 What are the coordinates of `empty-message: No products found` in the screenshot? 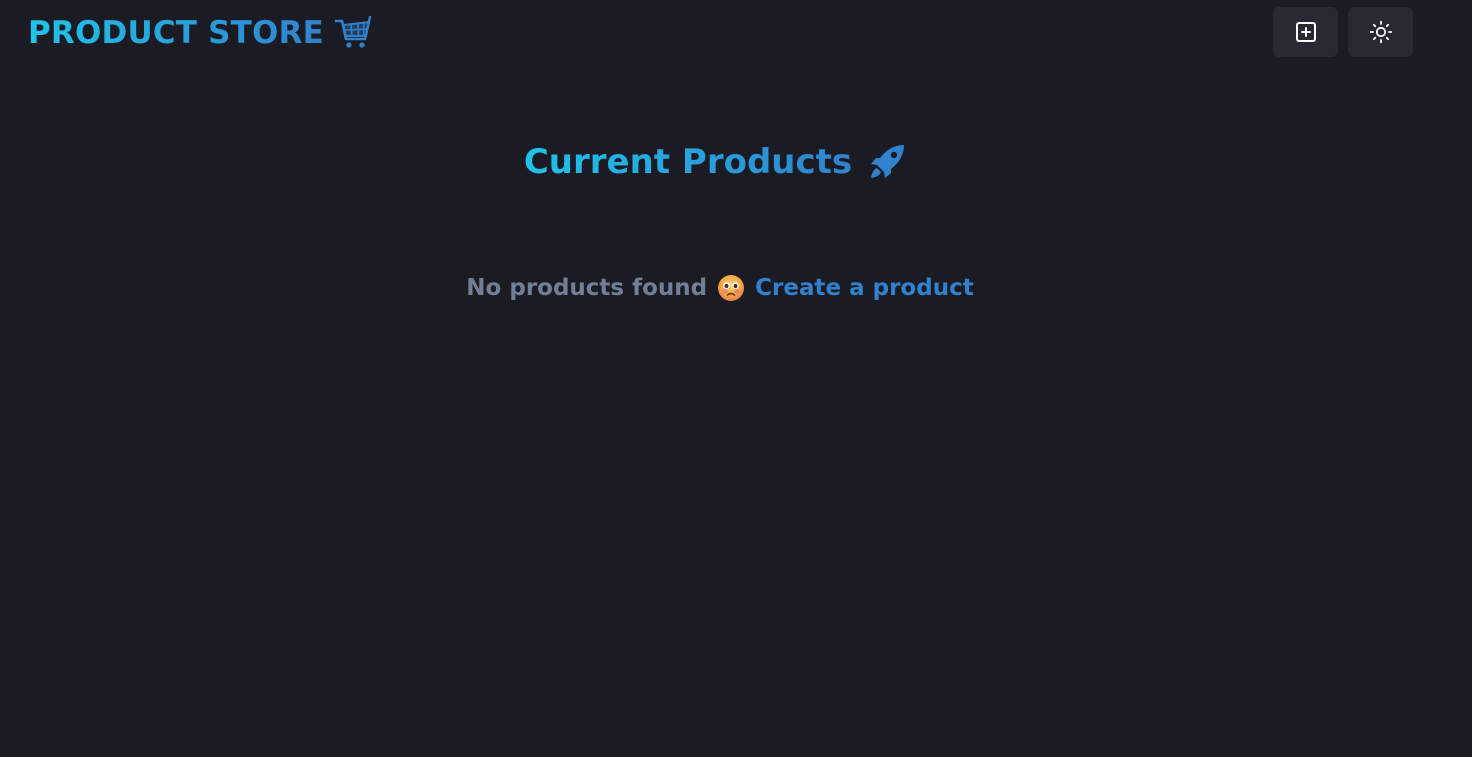 It's located at (587, 288).